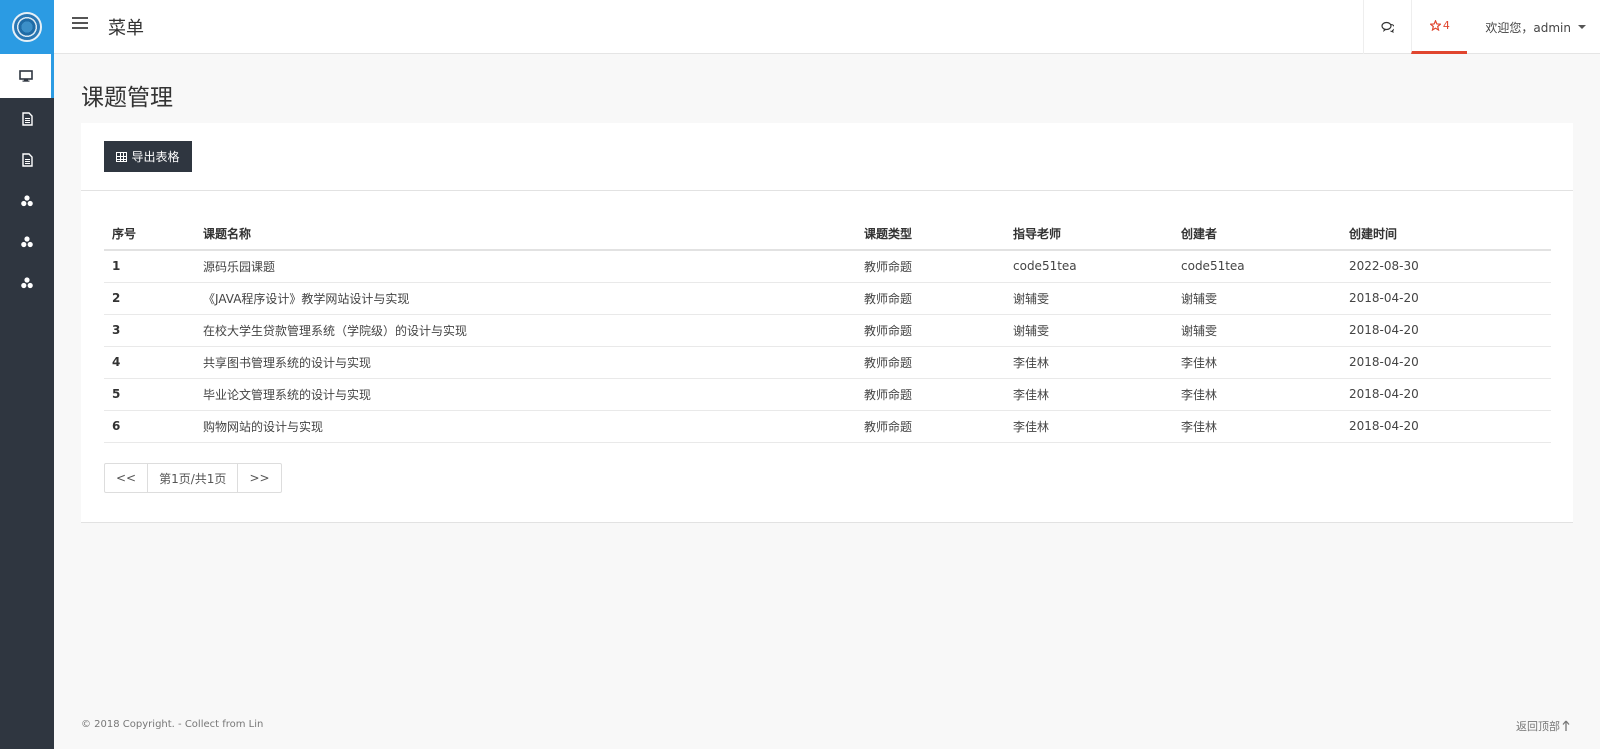 The height and width of the screenshot is (749, 1600). Describe the element at coordinates (149, 298) in the screenshot. I see `cell-index: 2` at that location.